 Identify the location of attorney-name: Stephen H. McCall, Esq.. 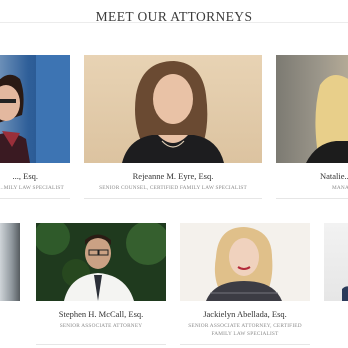
(101, 314).